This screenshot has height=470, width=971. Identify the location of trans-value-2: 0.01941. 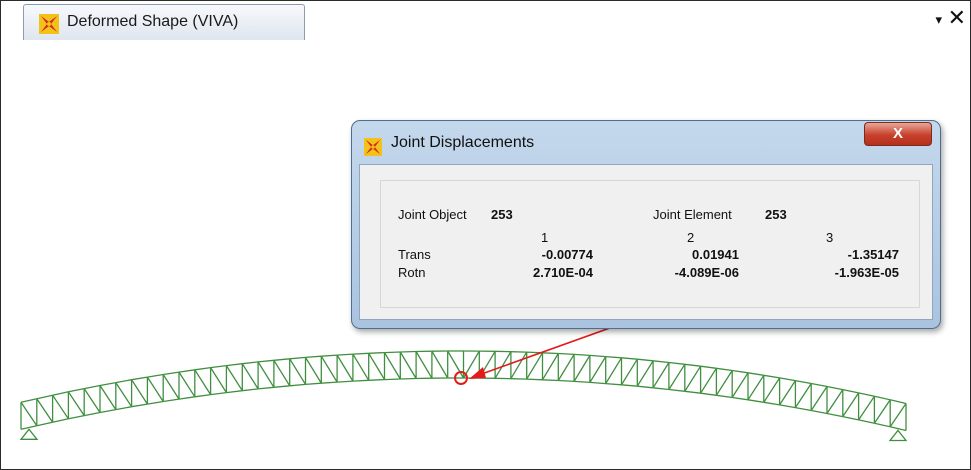
(715, 254).